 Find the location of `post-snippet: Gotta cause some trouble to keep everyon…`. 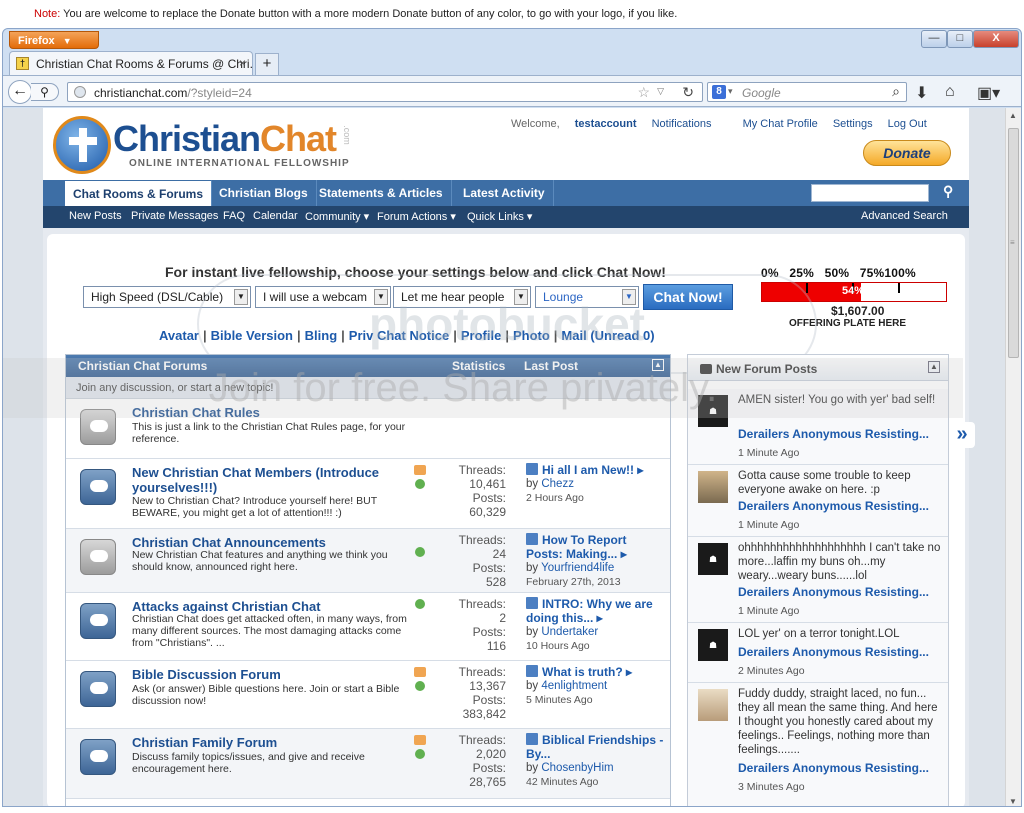

post-snippet: Gotta cause some trouble to keep everyon… is located at coordinates (824, 483).